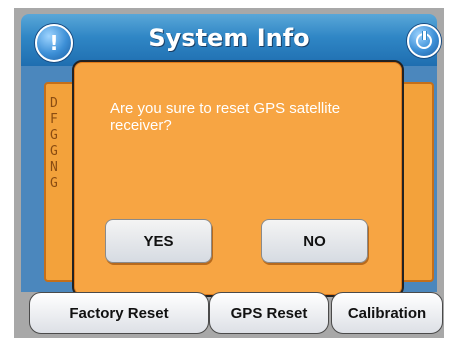 The height and width of the screenshot is (341, 454). I want to click on power-glyph, so click(424, 40).